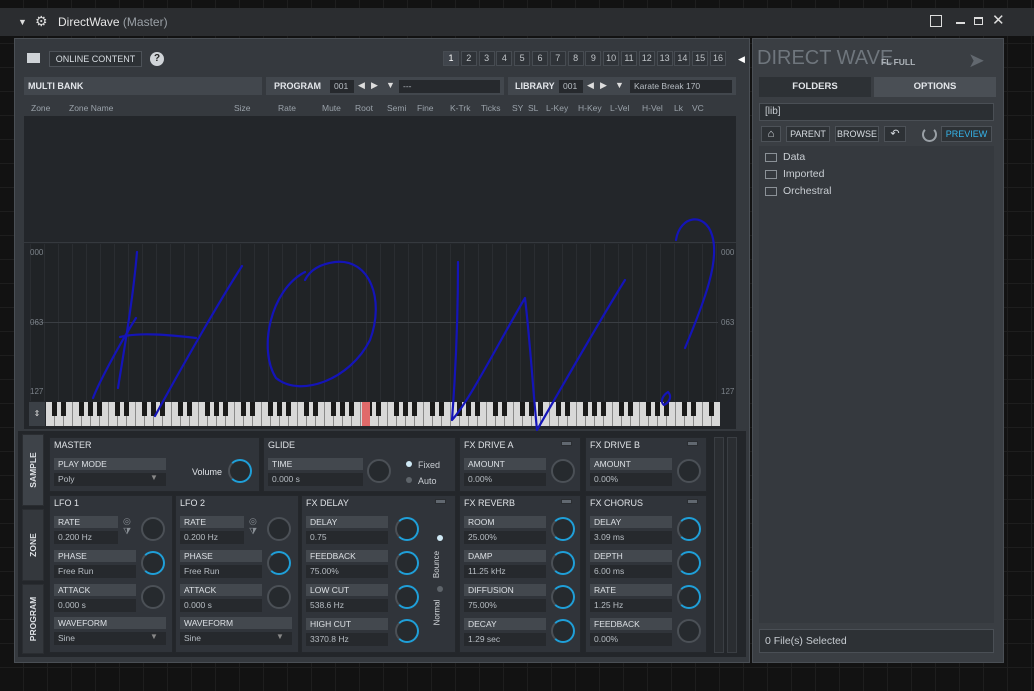 This screenshot has height=691, width=1034. I want to click on lfo1-attack: 0.000 s, so click(95, 605).